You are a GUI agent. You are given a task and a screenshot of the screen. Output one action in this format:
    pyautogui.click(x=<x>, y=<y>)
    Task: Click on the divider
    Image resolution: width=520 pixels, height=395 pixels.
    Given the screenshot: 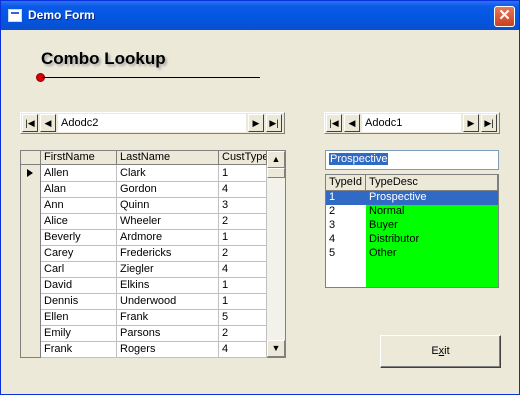 What is the action you would take?
    pyautogui.click(x=150, y=77)
    